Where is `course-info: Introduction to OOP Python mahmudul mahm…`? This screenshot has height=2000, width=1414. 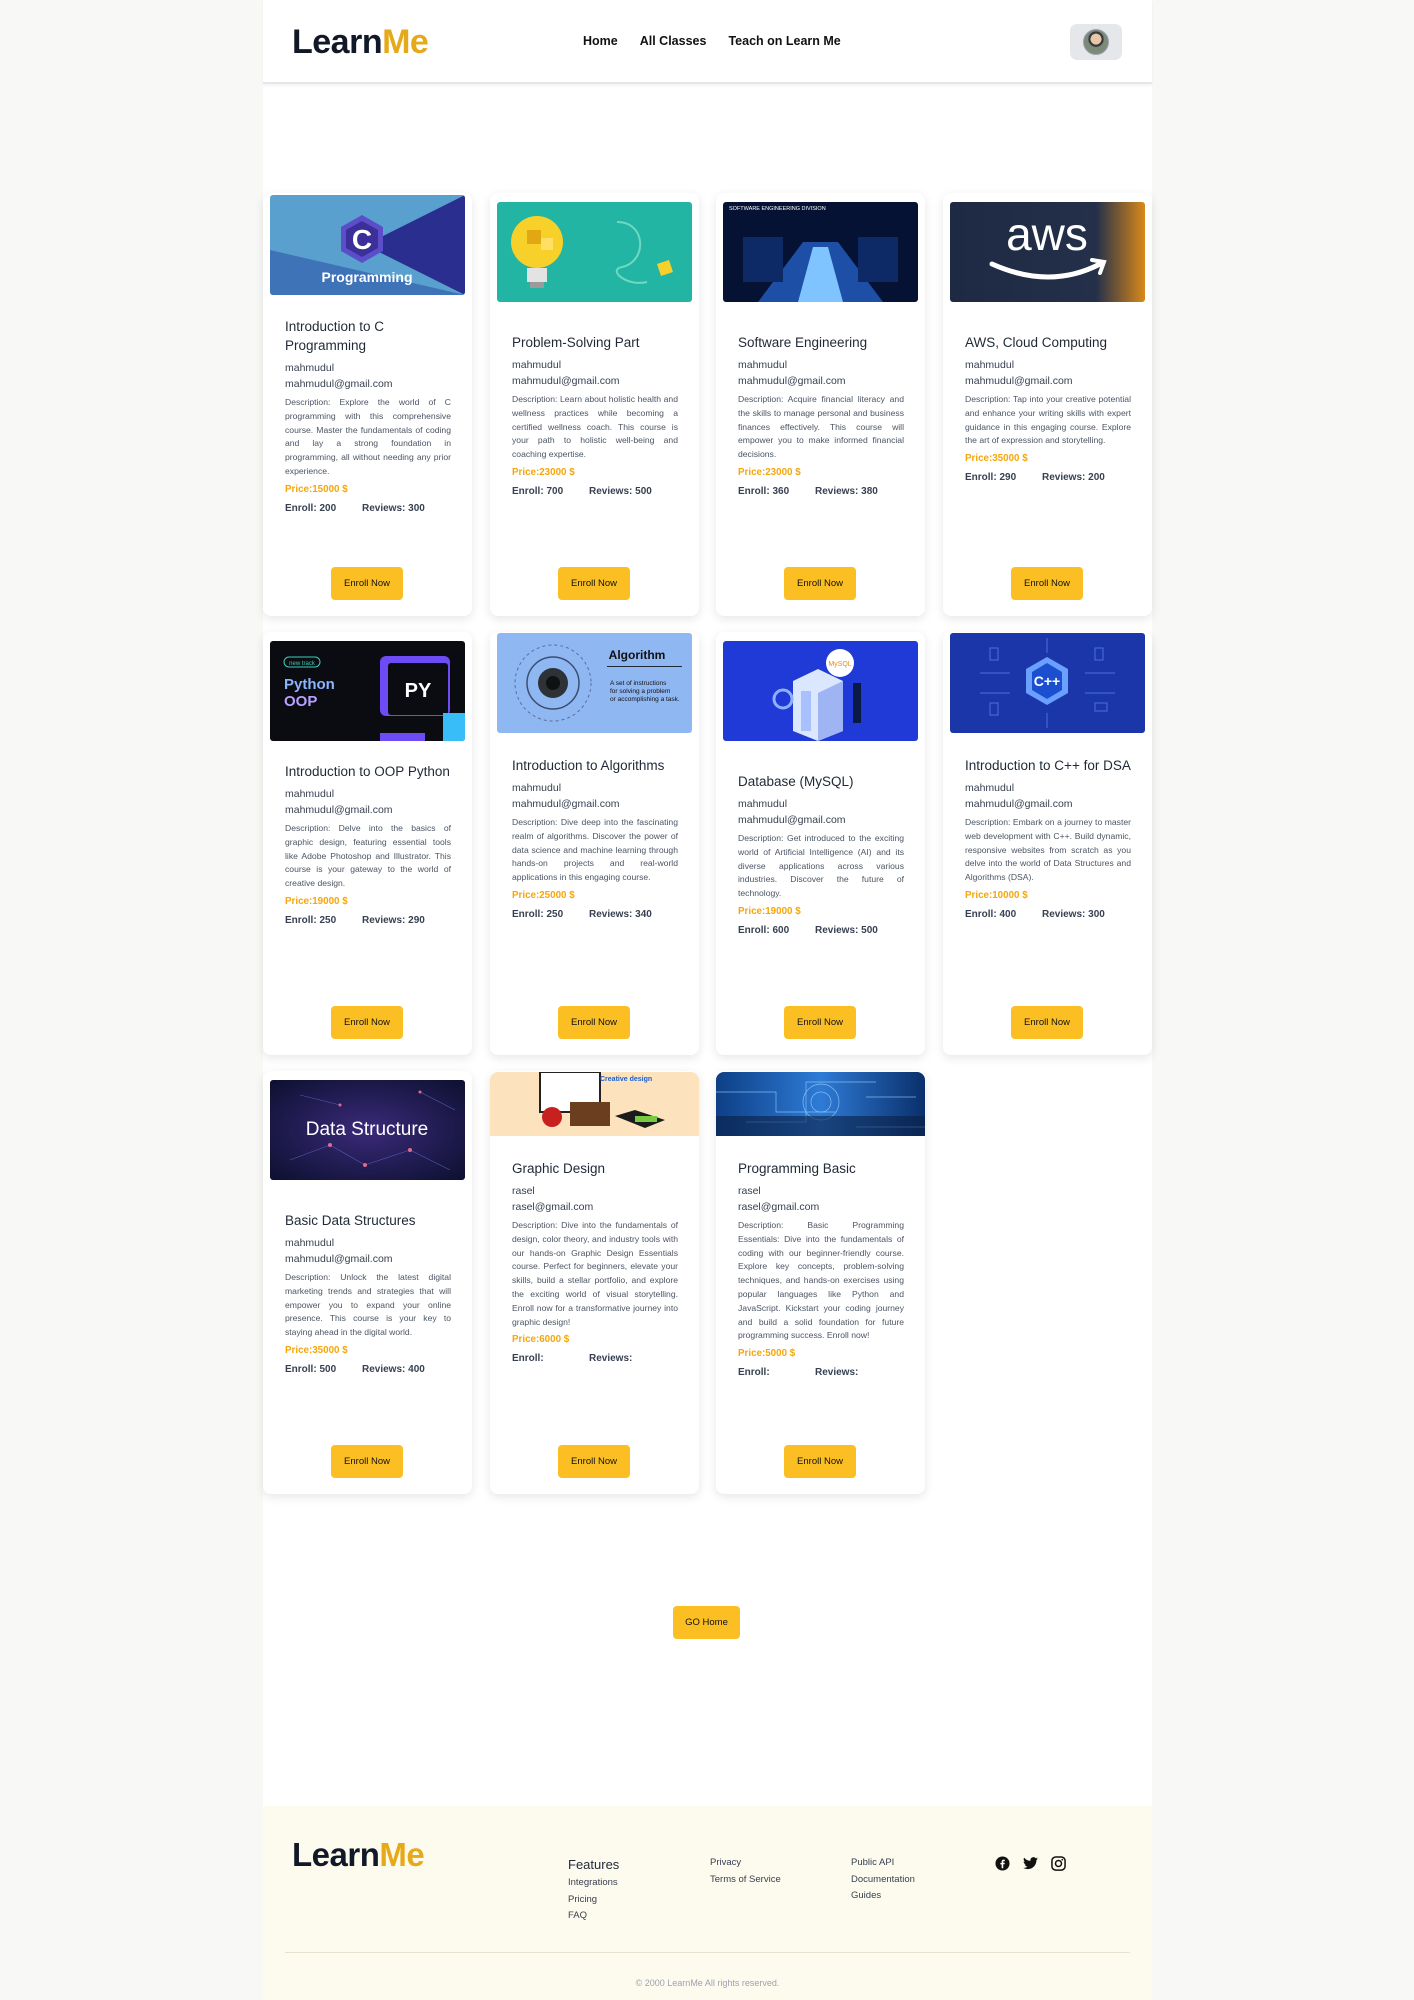 course-info: Introduction to OOP Python mahmudul mahm… is located at coordinates (368, 844).